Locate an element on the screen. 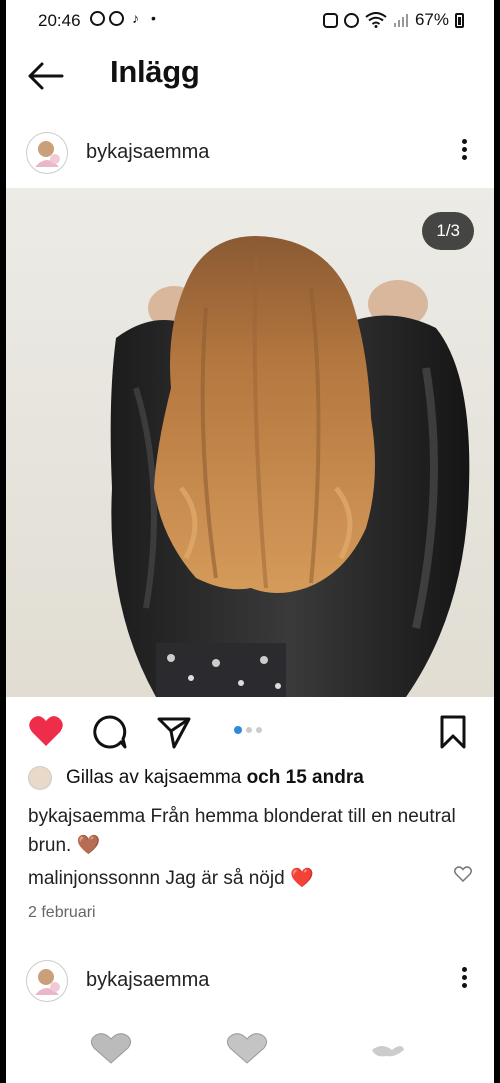 This screenshot has width=500, height=1083. system-icons: 67% is located at coordinates (393, 20).